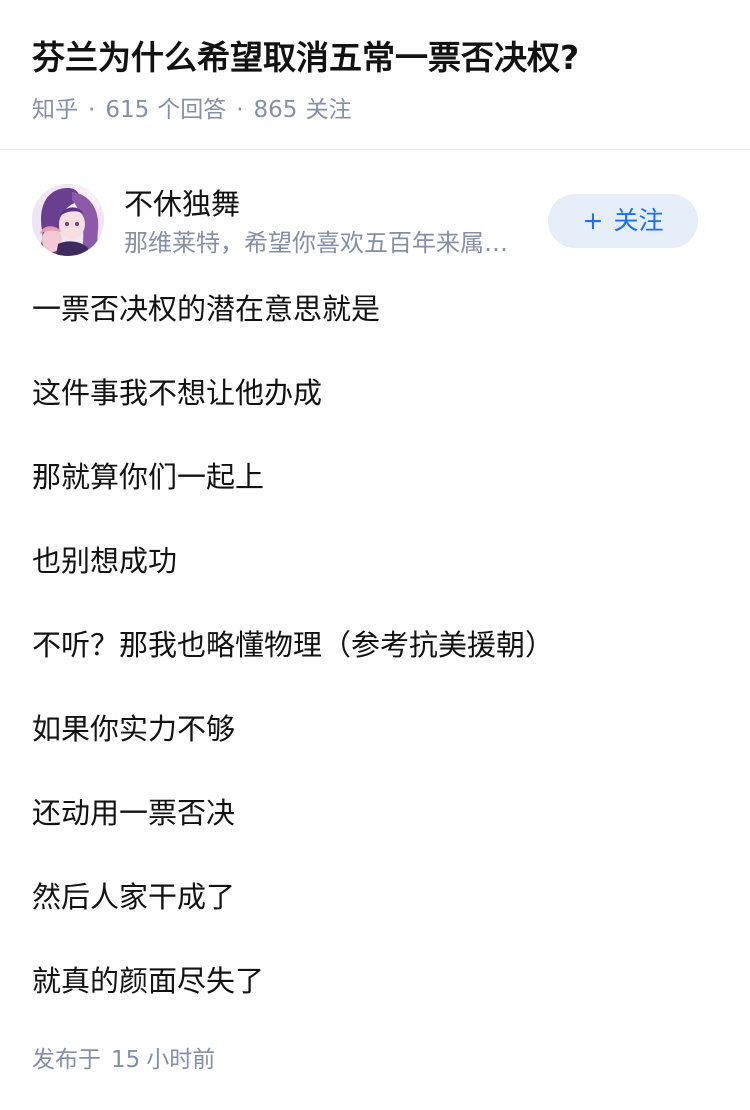 This screenshot has height=1110, width=750. I want to click on answer-paragraph: 还动用一票否决, so click(134, 813).